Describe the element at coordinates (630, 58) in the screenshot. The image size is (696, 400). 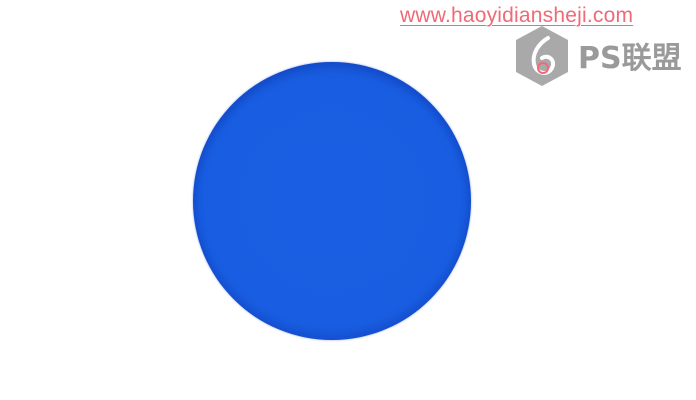
I see `svg-text: PS联盟` at that location.